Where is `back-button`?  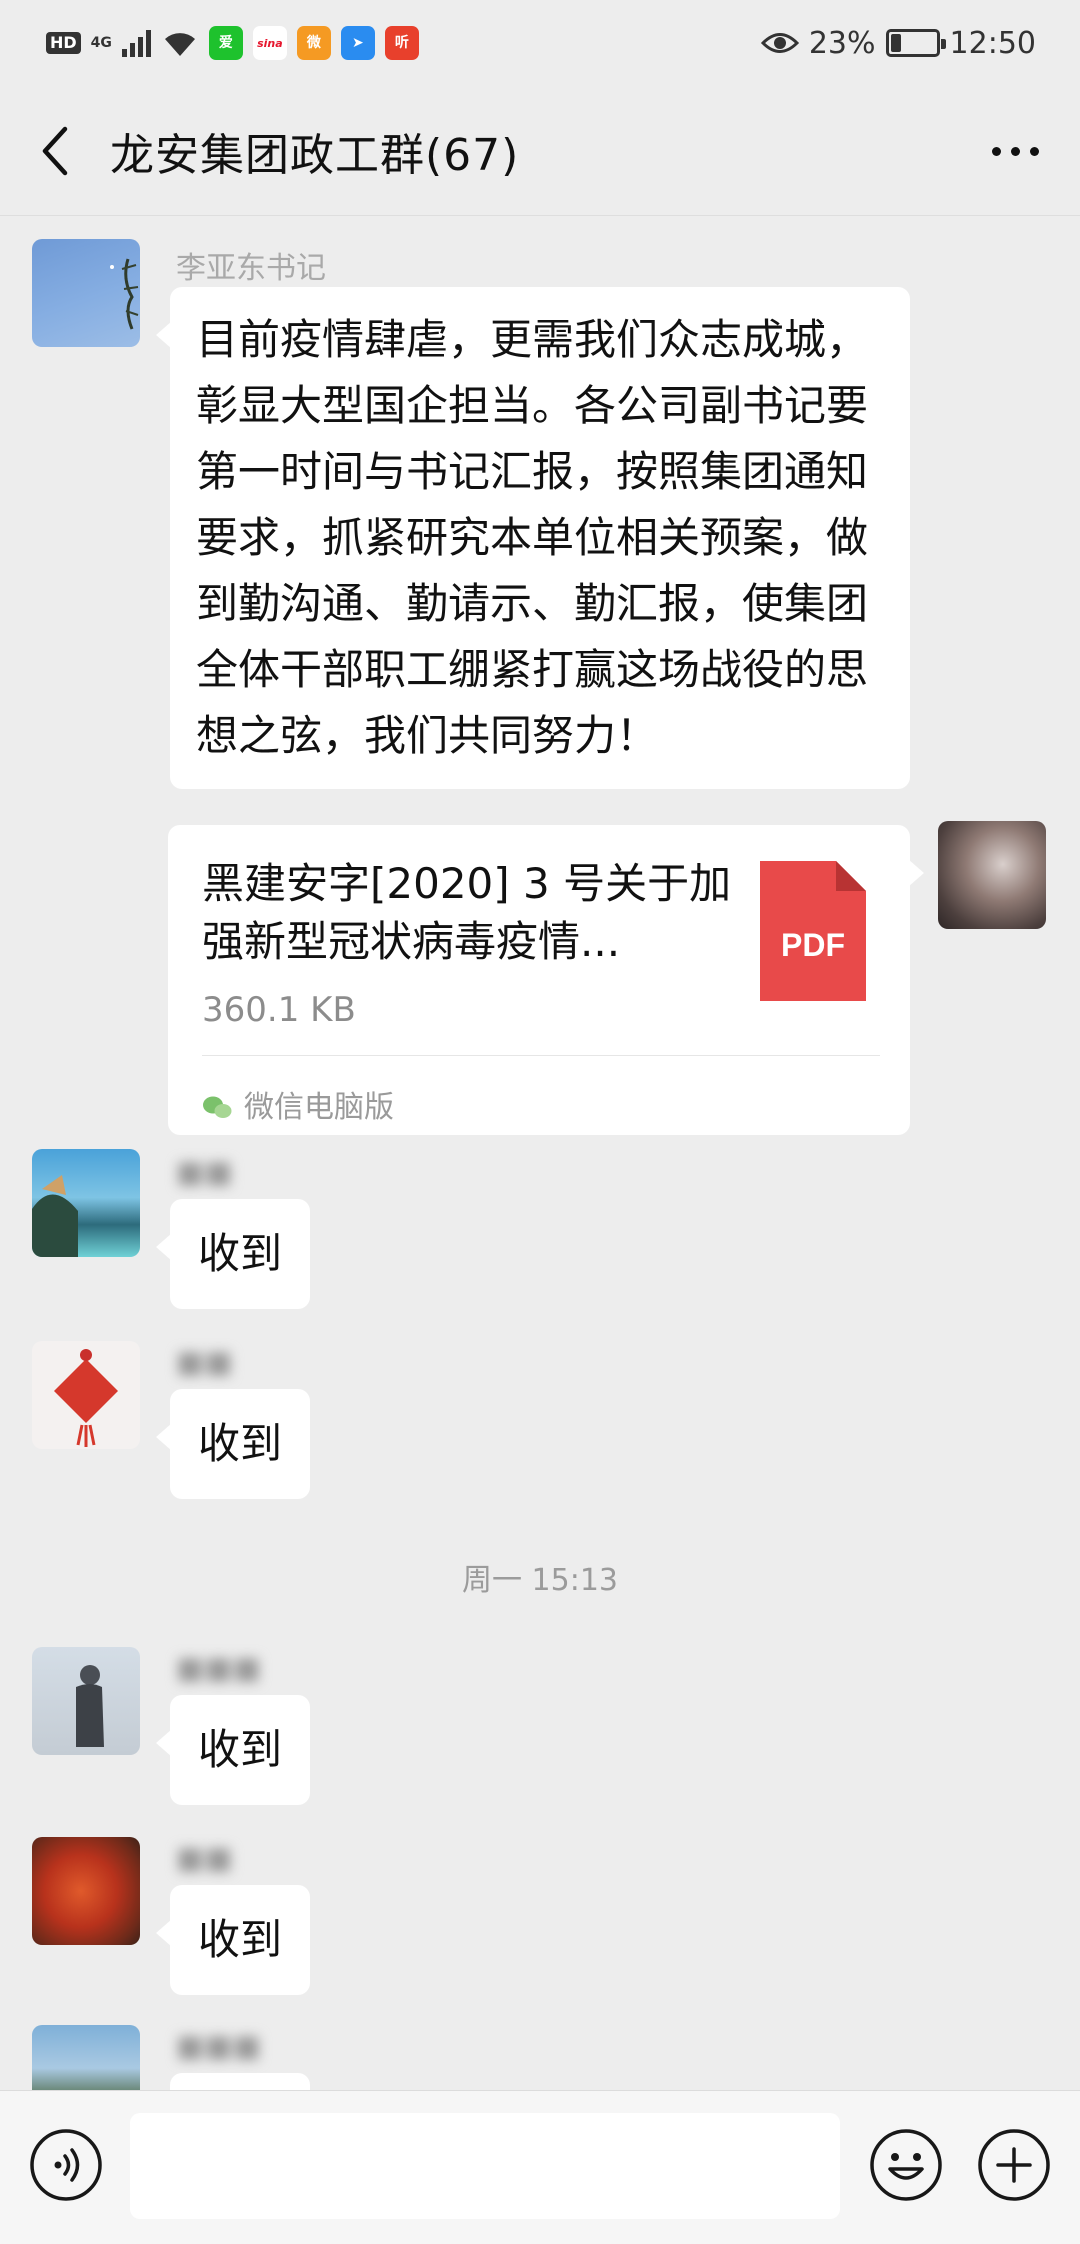 back-button is located at coordinates (55, 151).